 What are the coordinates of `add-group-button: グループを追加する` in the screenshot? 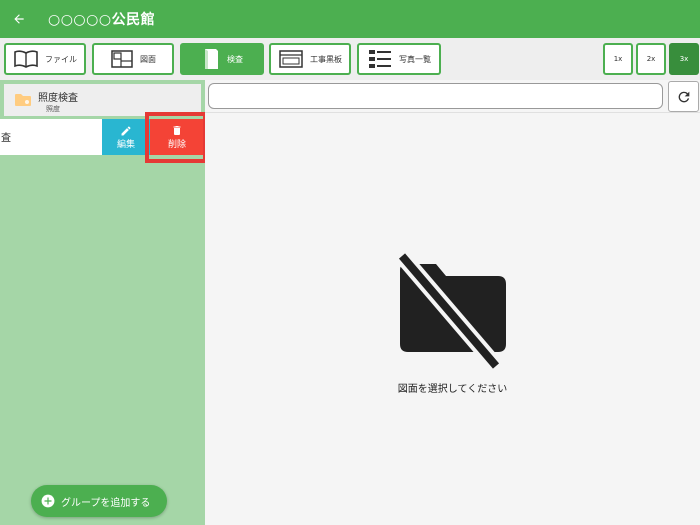 It's located at (99, 501).